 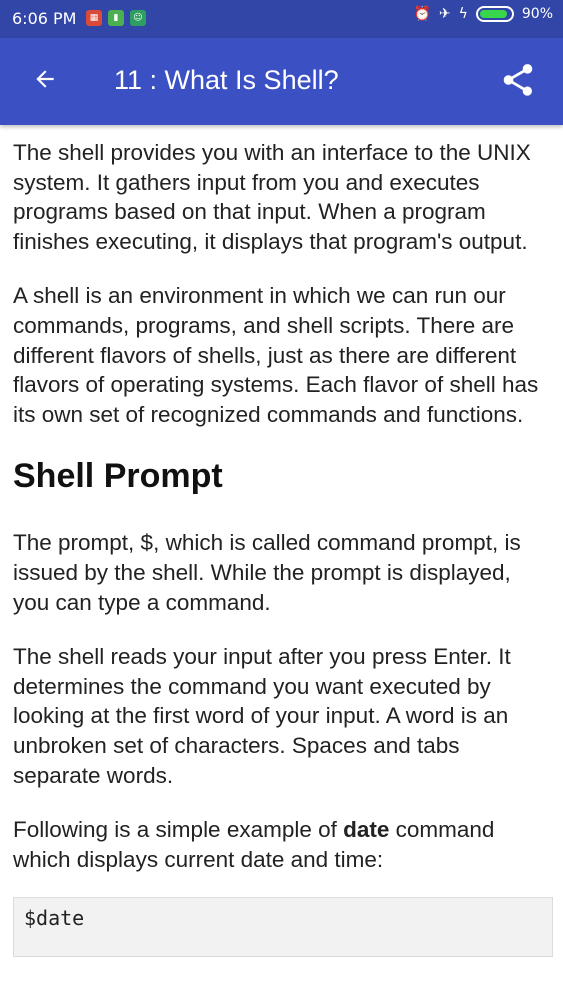 I want to click on share-icon, so click(x=518, y=80).